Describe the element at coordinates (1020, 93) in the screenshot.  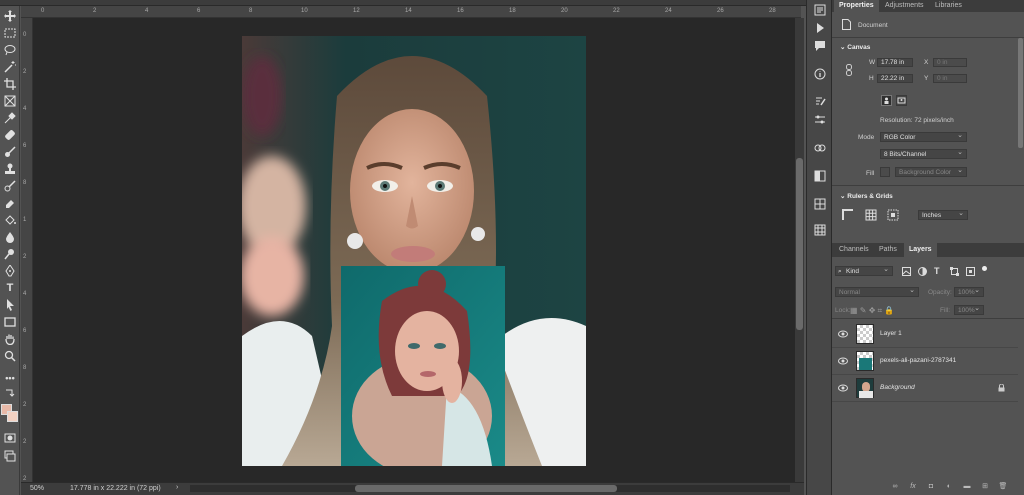
I see `properties-scrollbar-thumb` at that location.